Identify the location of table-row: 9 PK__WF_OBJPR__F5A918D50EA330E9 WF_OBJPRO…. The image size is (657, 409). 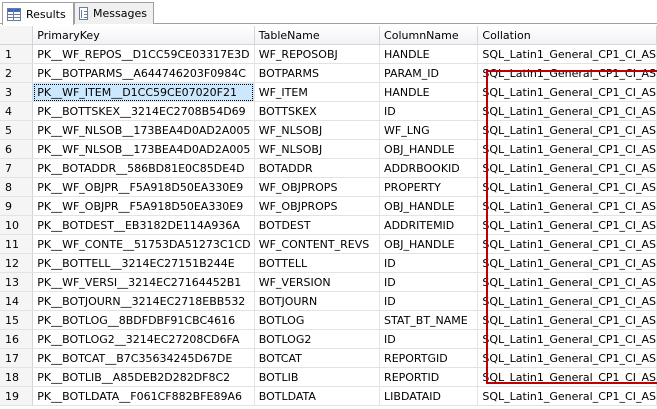
(328, 206).